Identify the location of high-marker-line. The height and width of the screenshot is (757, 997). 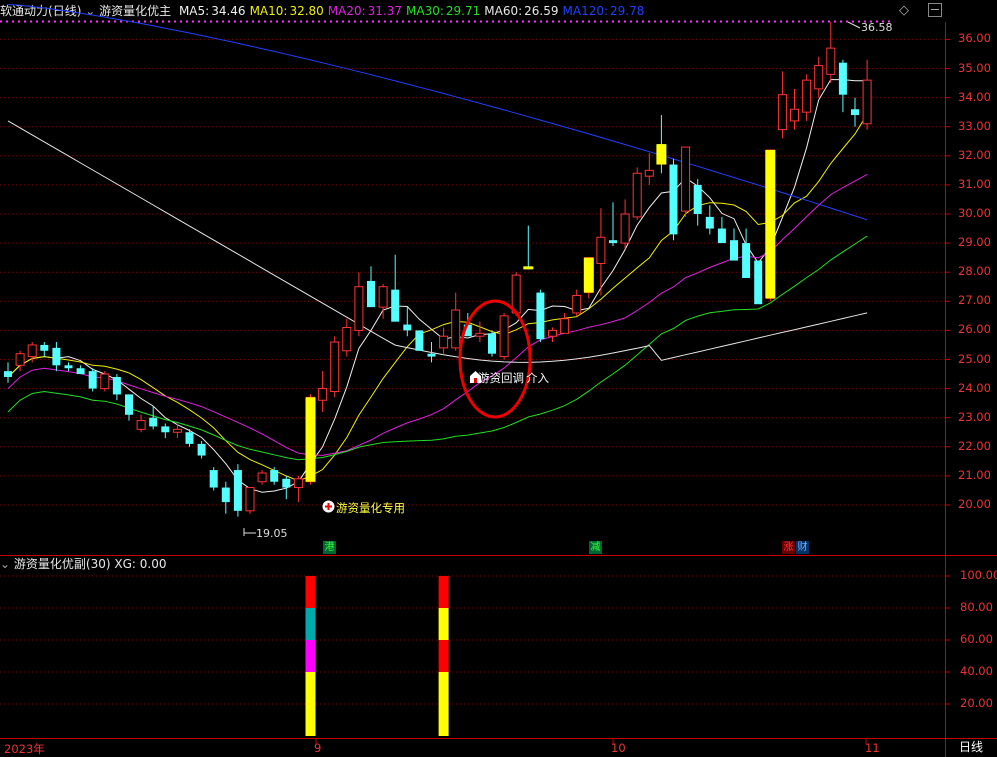
(854, 25).